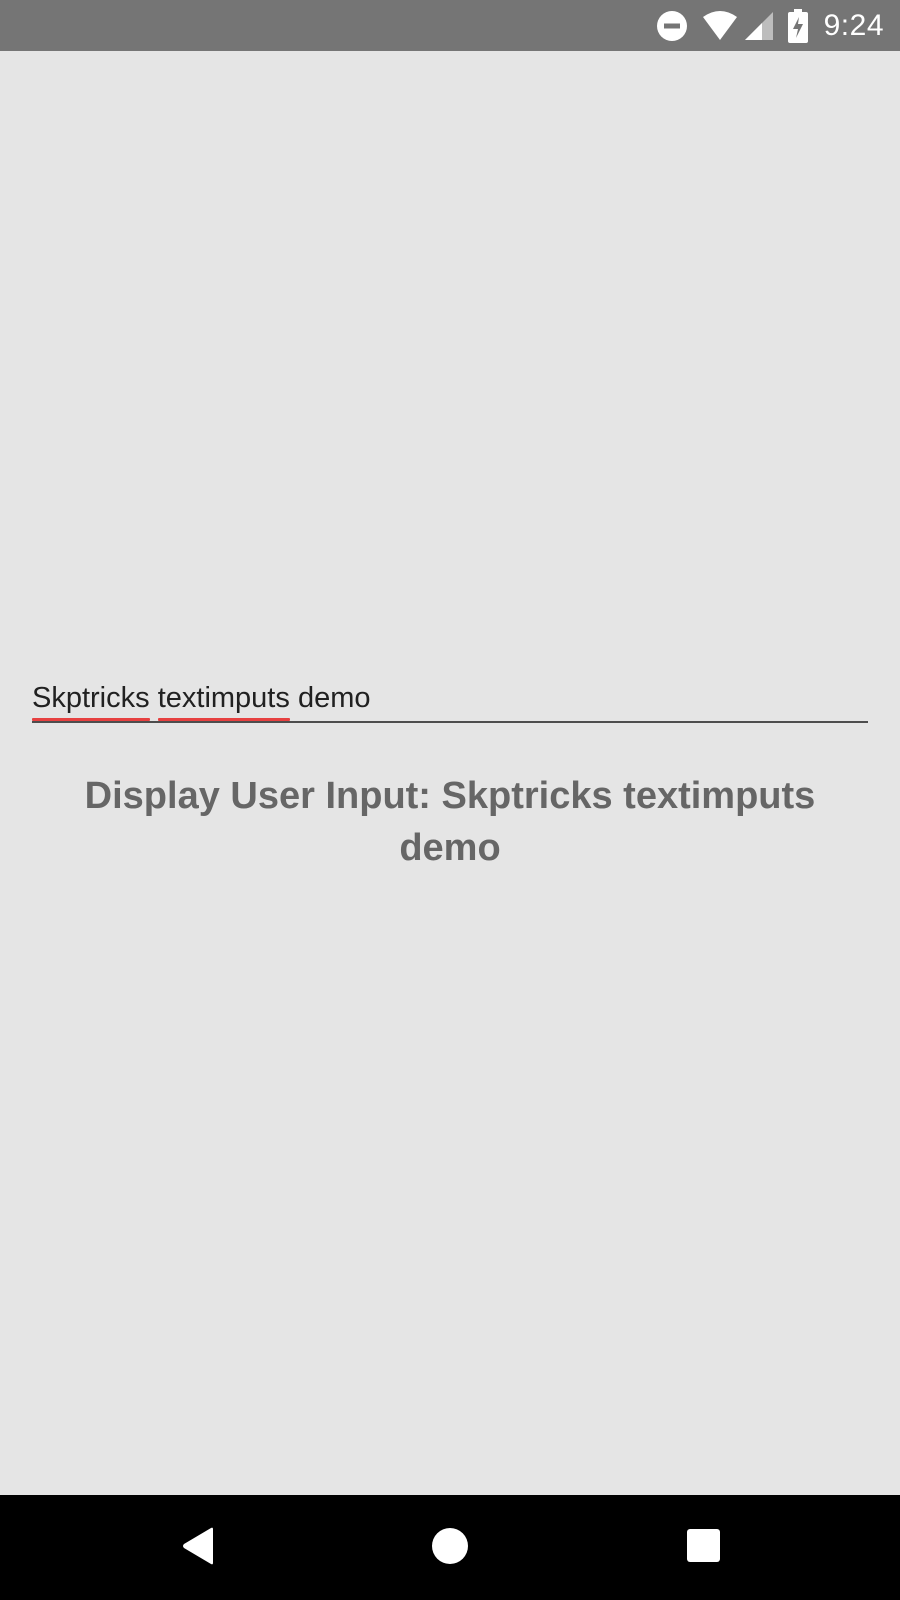 This screenshot has height=1600, width=900. I want to click on recents-icon, so click(703, 1547).